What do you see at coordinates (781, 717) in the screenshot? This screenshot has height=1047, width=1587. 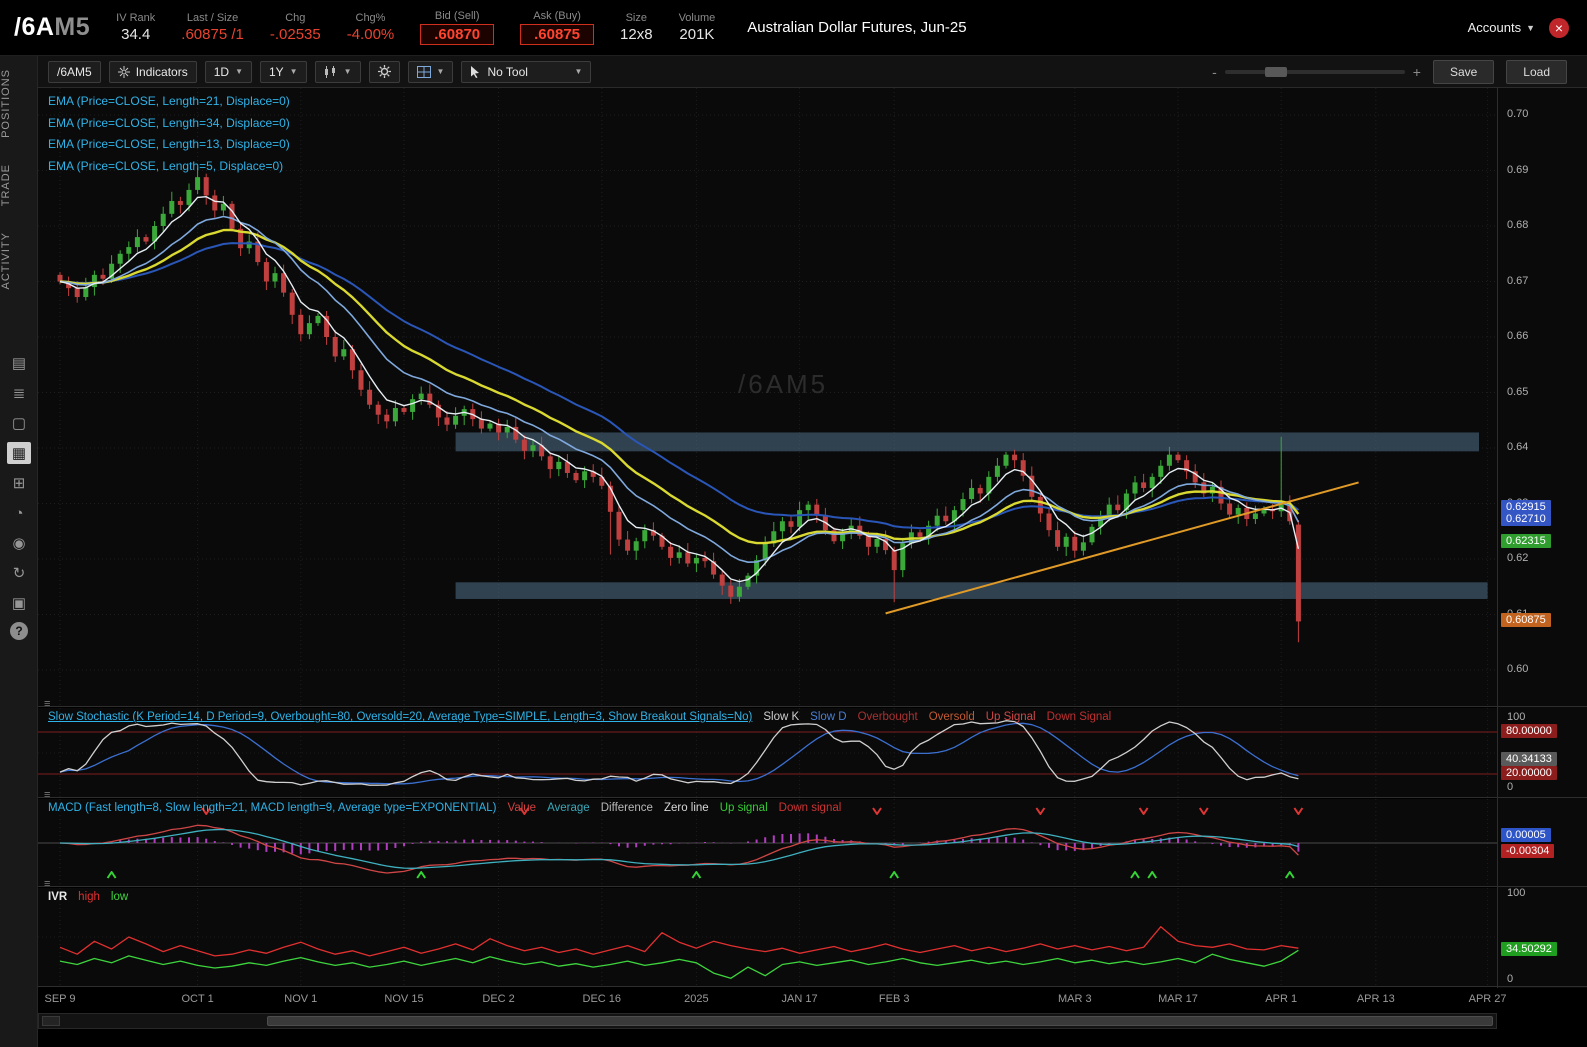 I see `slow-k-legend-item: Slow K` at bounding box center [781, 717].